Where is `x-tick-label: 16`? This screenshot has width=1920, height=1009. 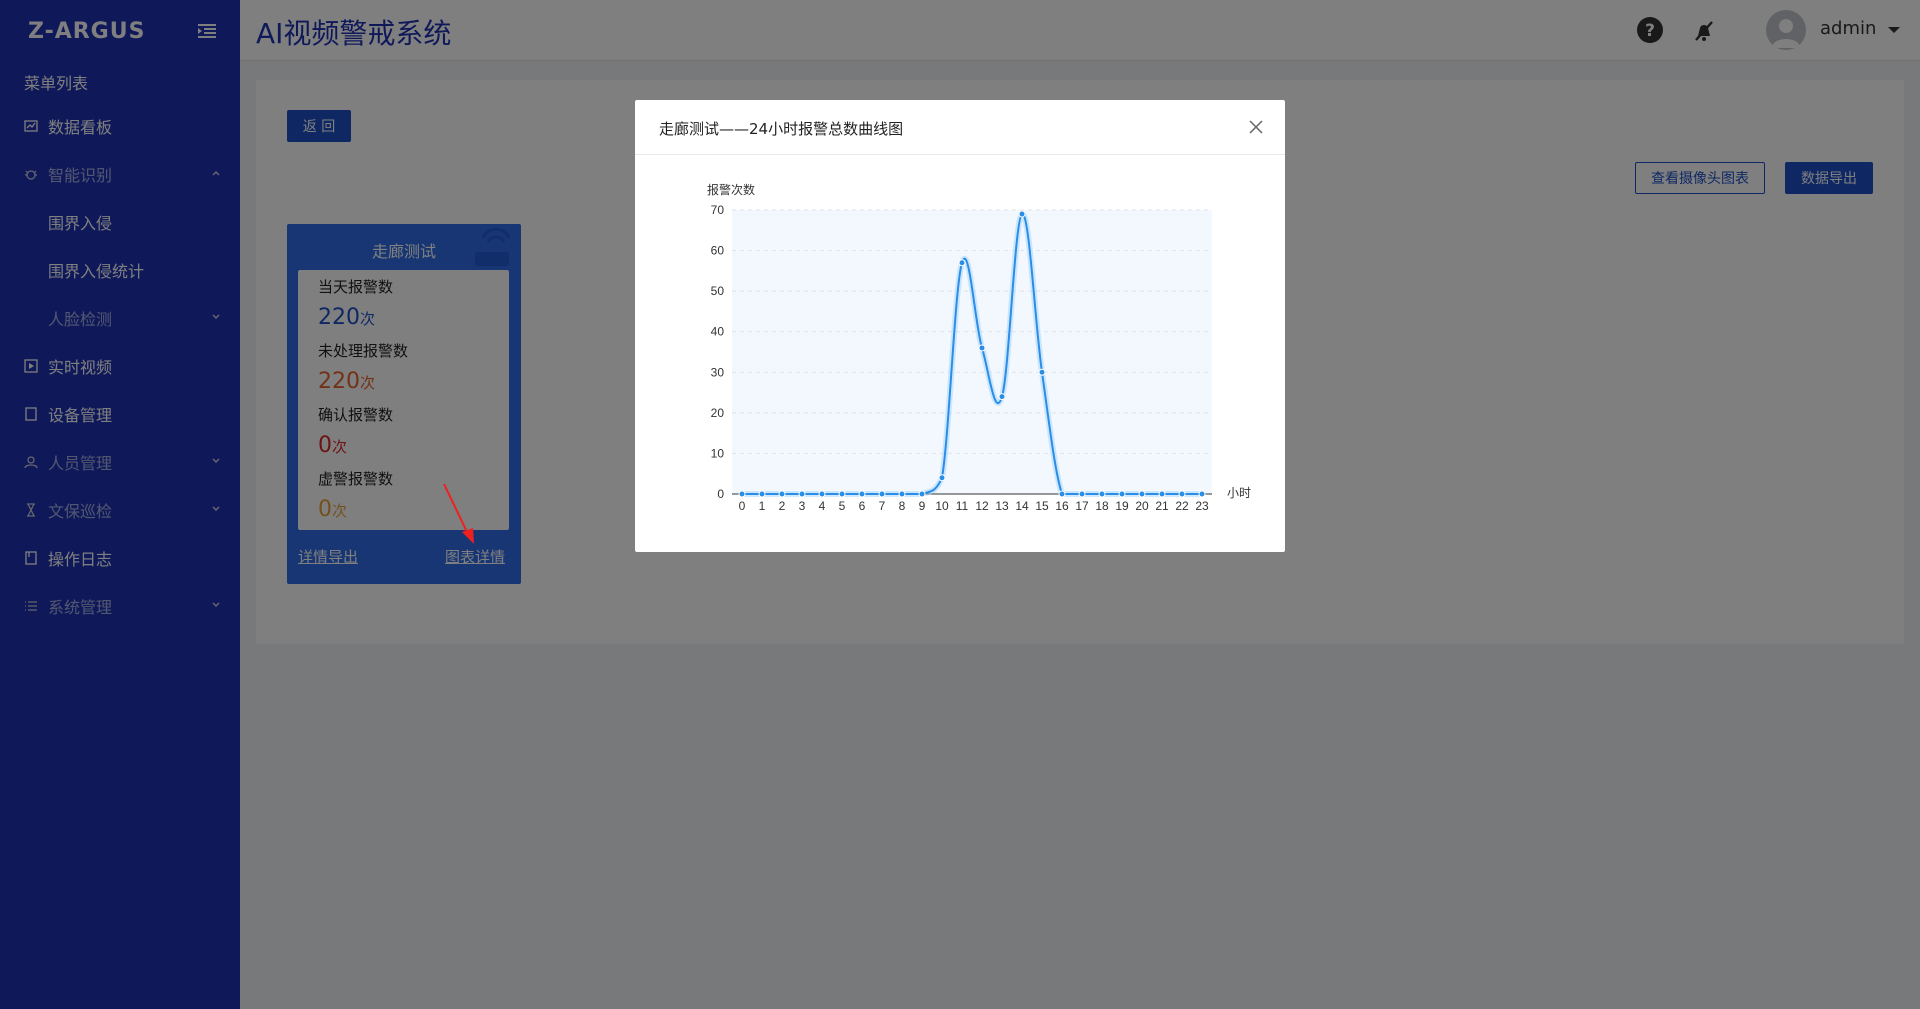 x-tick-label: 16 is located at coordinates (1062, 506).